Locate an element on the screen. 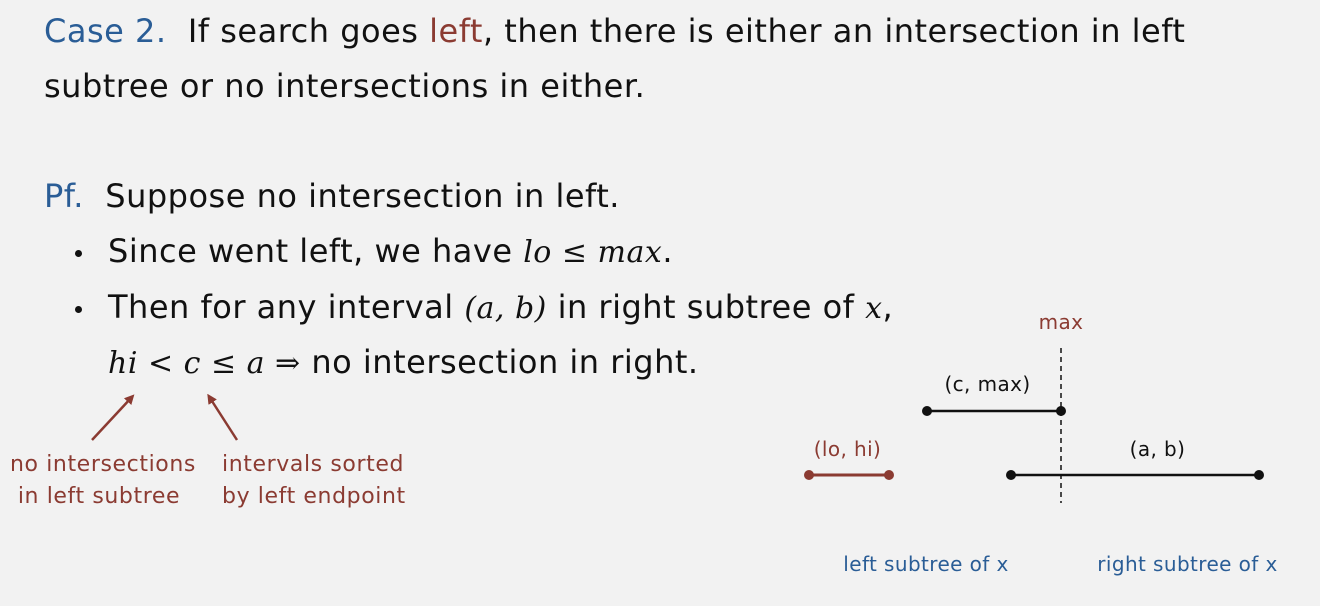 The width and height of the screenshot is (1320, 606). arrow-to-c is located at coordinates (223, 417).